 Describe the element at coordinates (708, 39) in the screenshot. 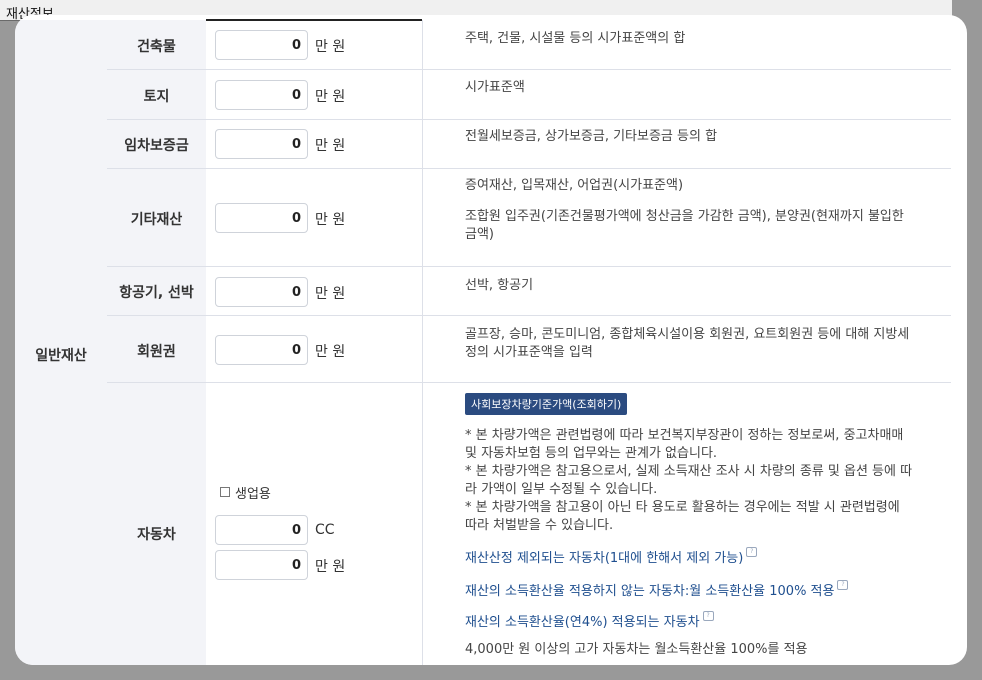

I see `row-description: 주택, 건물, 시설물 등의 시가표준액의 합` at that location.